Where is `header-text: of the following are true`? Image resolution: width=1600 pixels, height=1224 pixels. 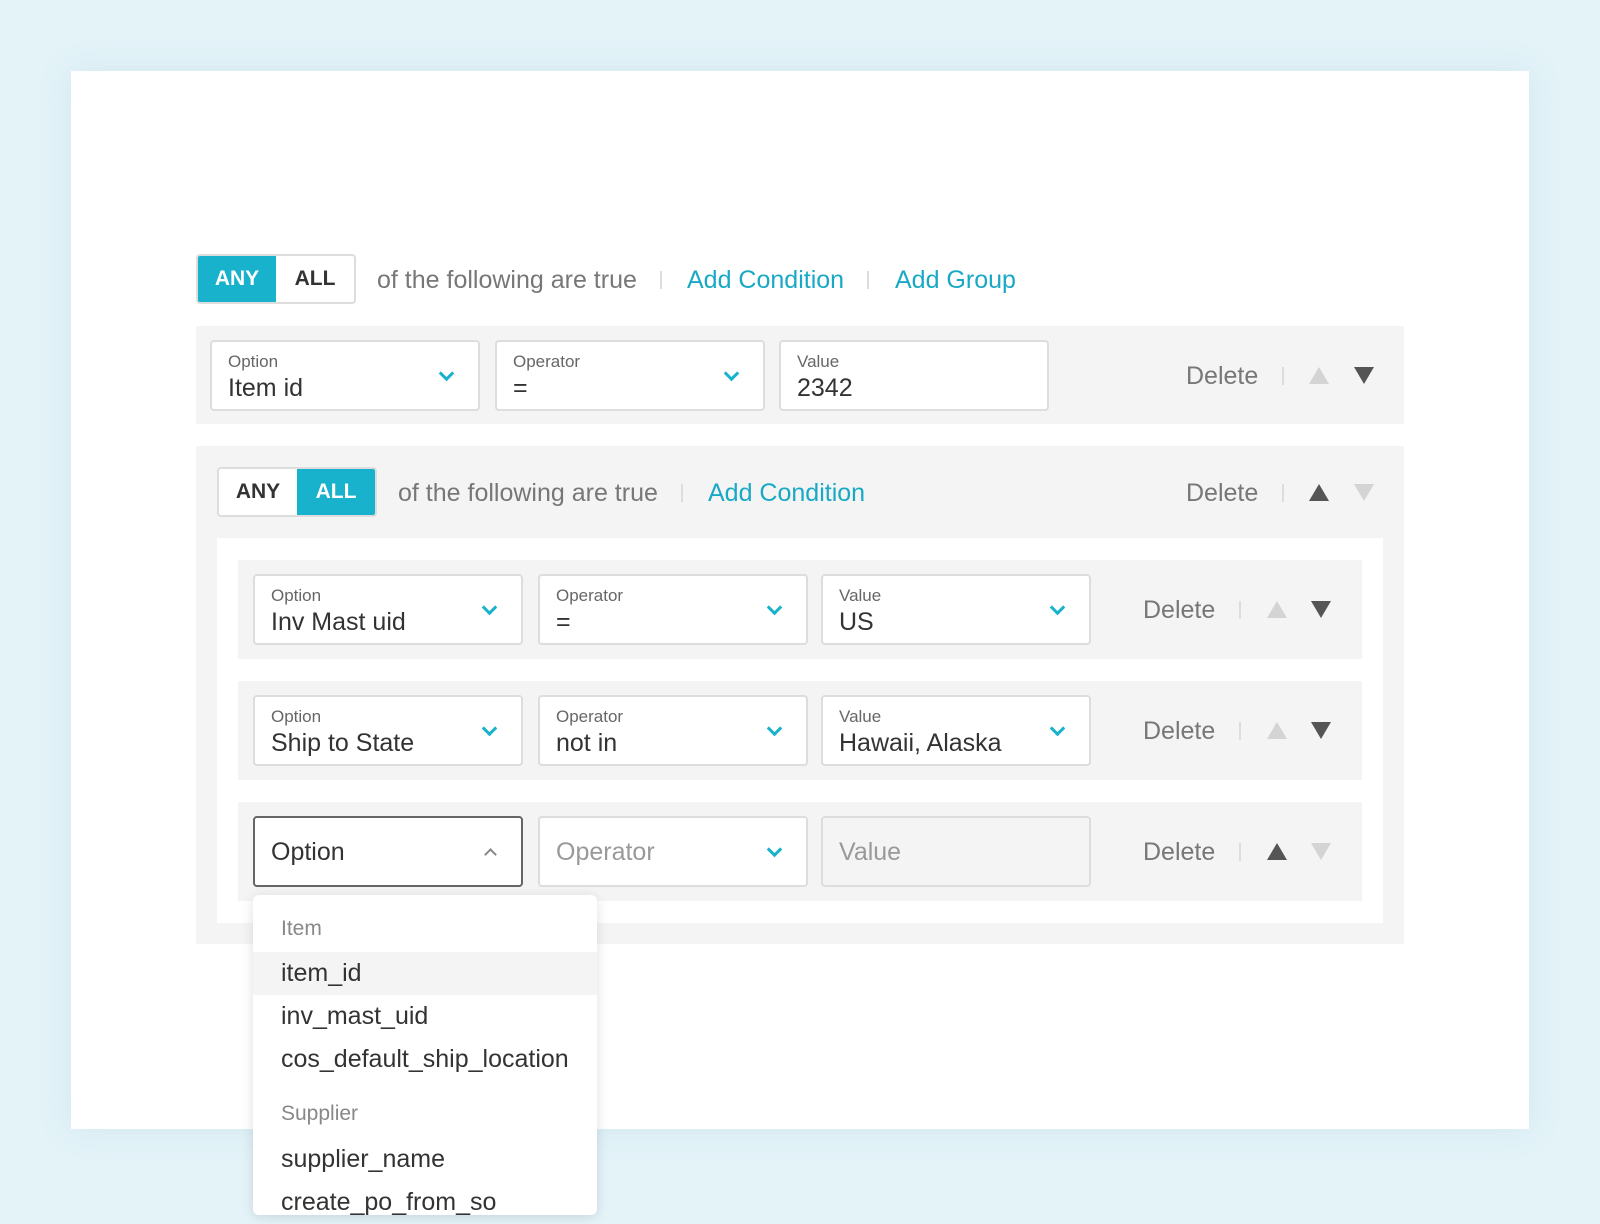 header-text: of the following are true is located at coordinates (507, 280).